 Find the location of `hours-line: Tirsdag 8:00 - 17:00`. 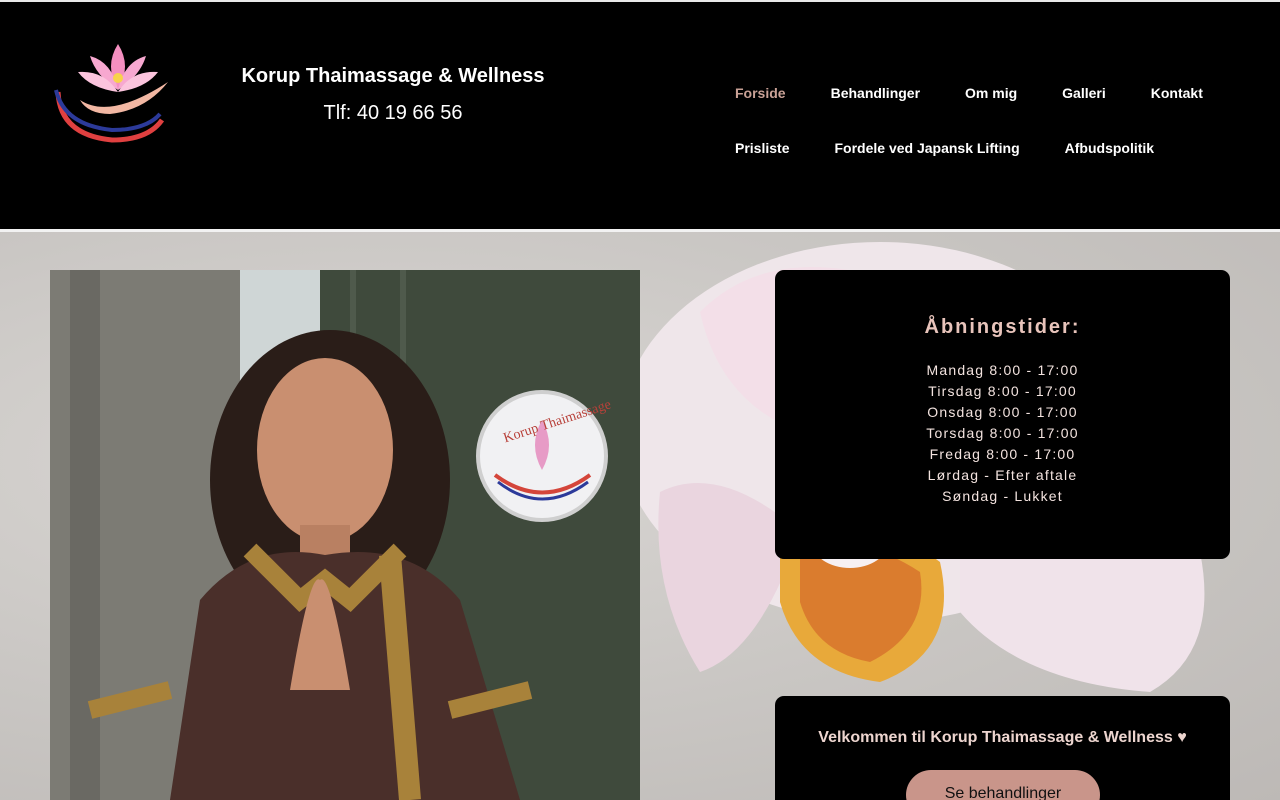

hours-line: Tirsdag 8:00 - 17:00 is located at coordinates (1002, 391).